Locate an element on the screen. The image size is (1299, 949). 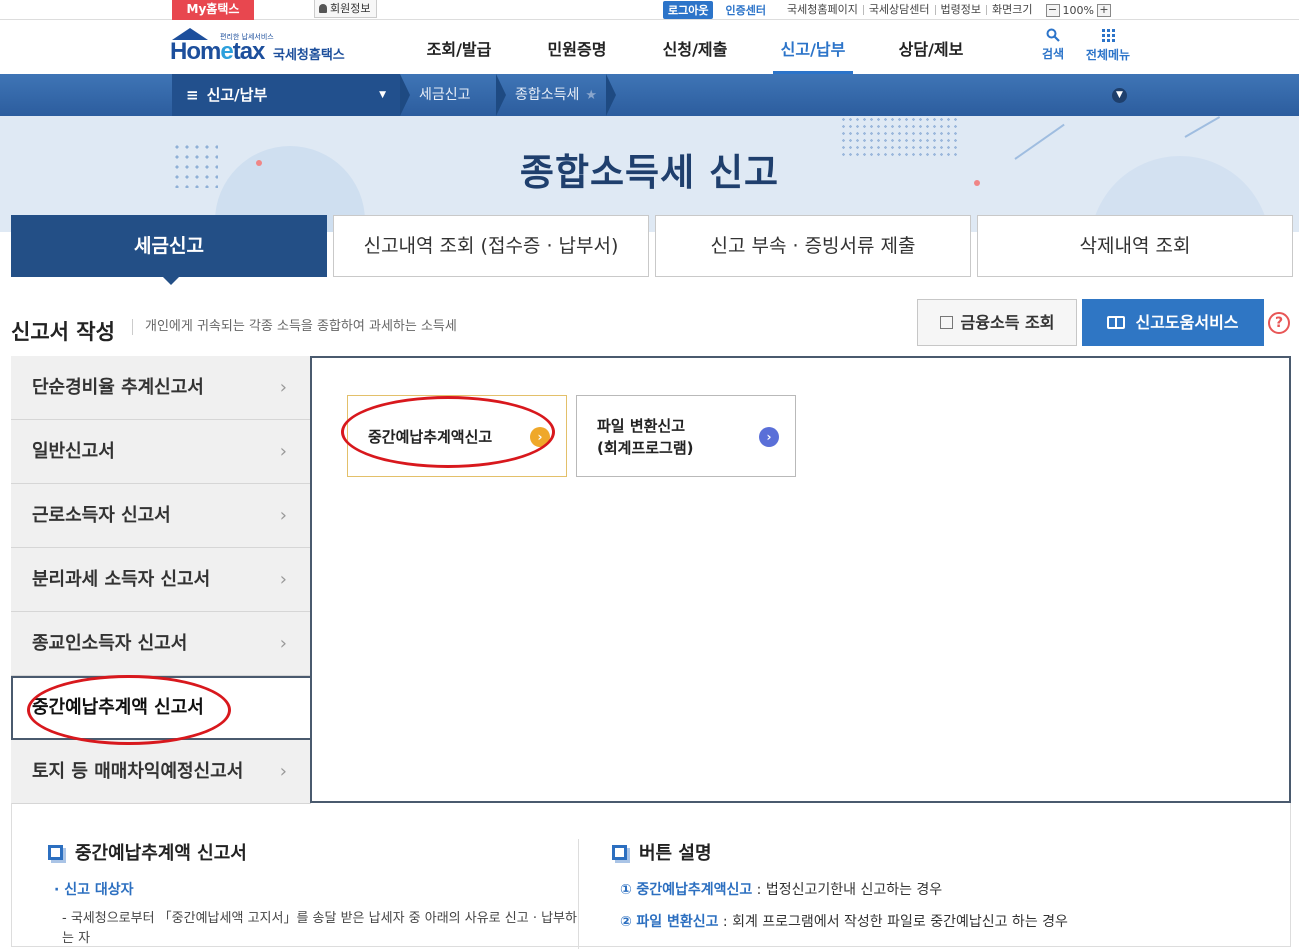
hometax-logo: 편리한 납세서비스 Hometax 국세청홈택스 is located at coordinates (265, 49).